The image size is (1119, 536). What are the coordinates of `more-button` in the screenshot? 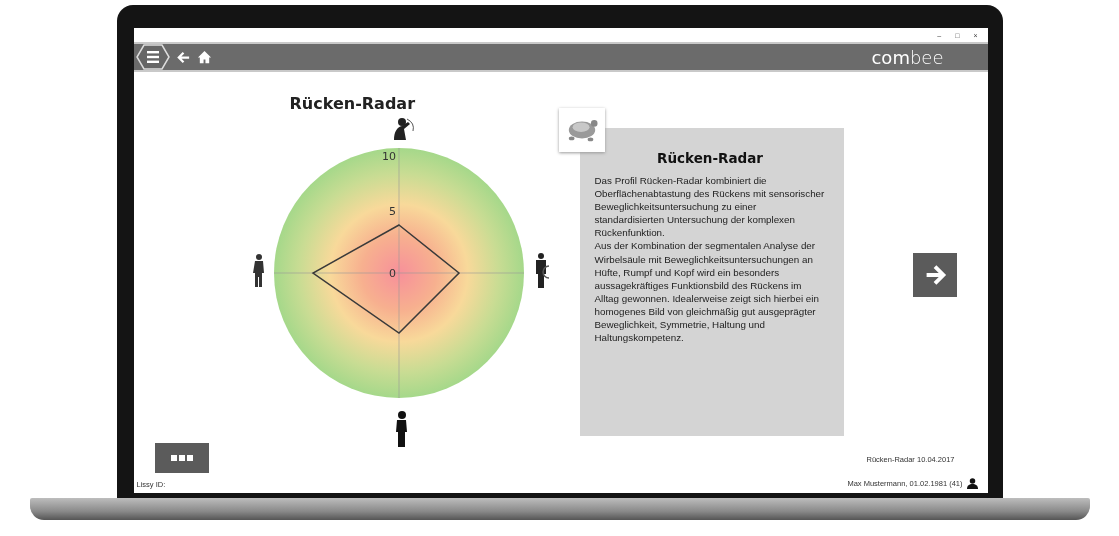 It's located at (181, 458).